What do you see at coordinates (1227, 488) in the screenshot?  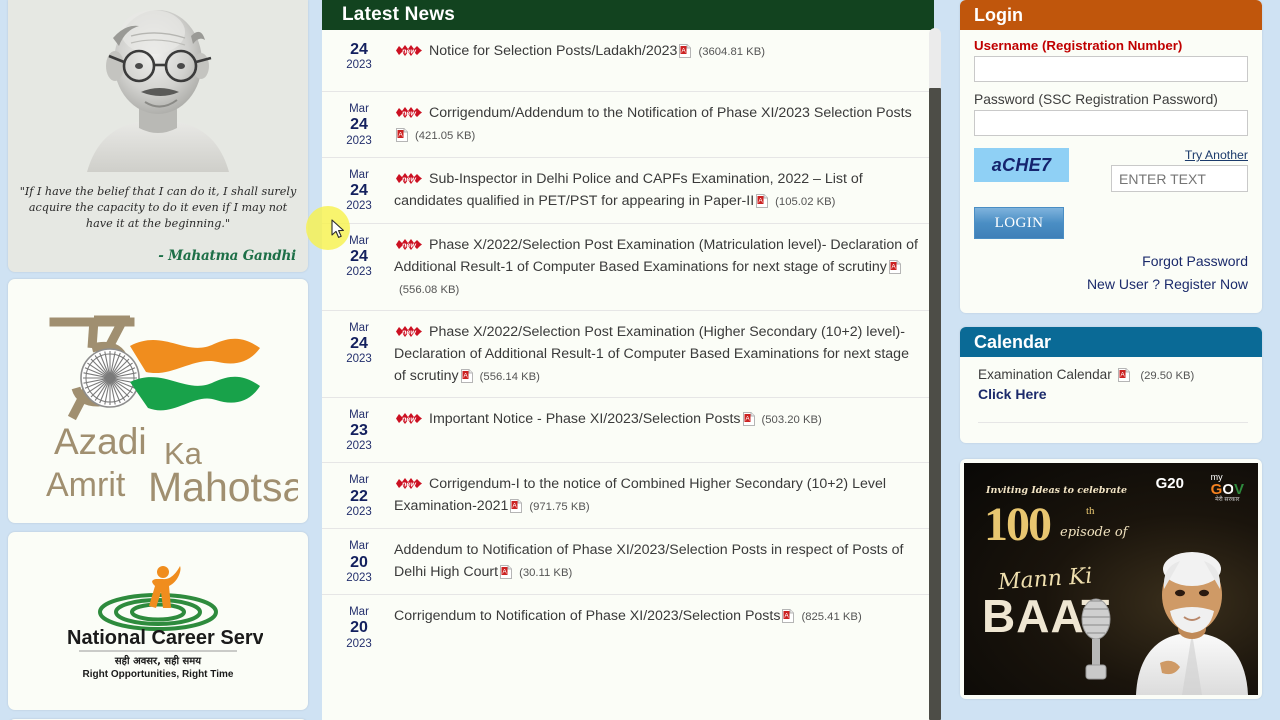 I see `mygov-logo: my GOV मेरी सरकार` at bounding box center [1227, 488].